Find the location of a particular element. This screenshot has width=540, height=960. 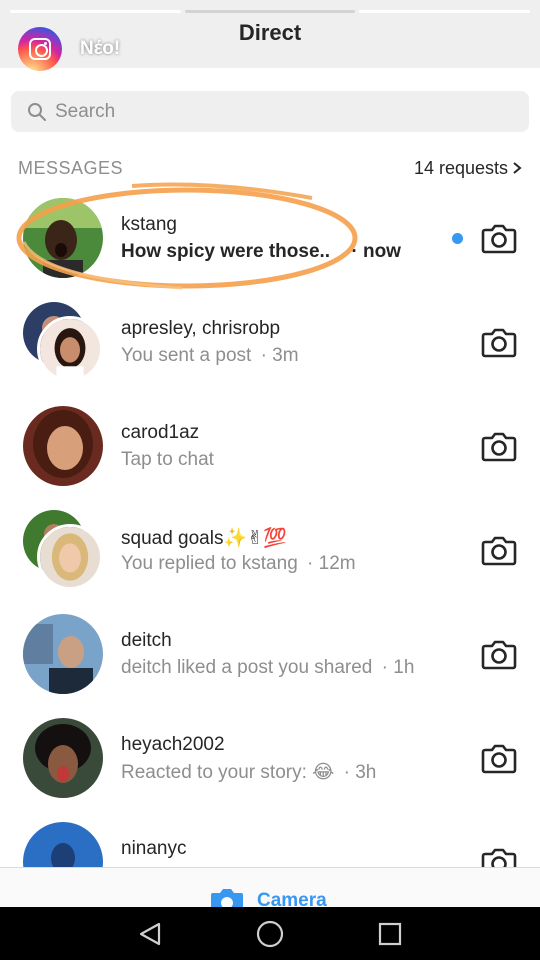

search-bar is located at coordinates (270, 111).